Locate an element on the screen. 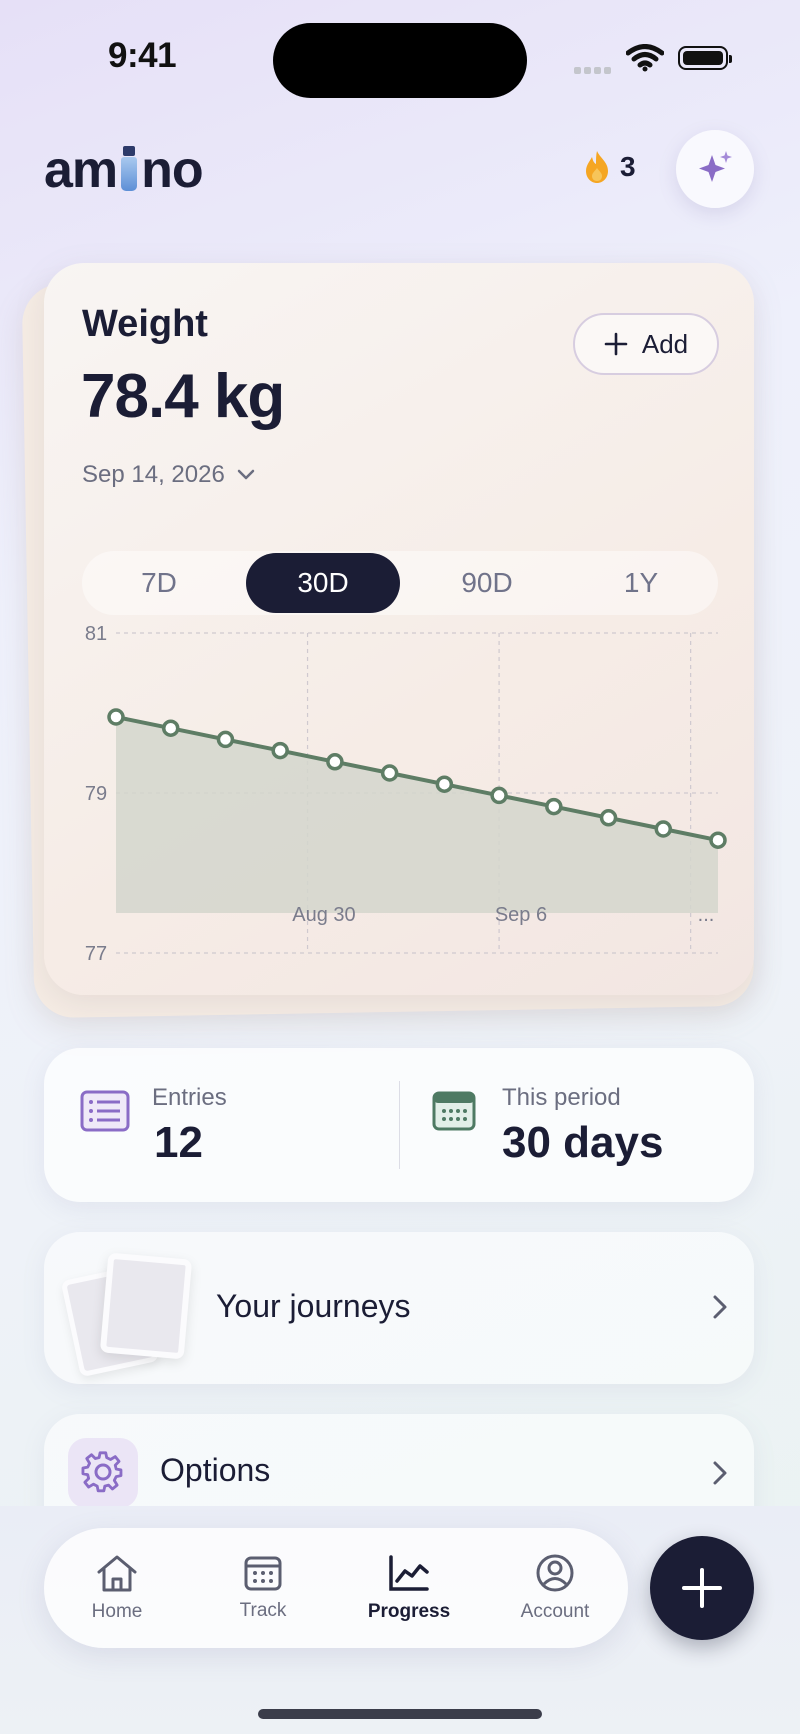 This screenshot has height=1734, width=800. list-icon is located at coordinates (105, 1111).